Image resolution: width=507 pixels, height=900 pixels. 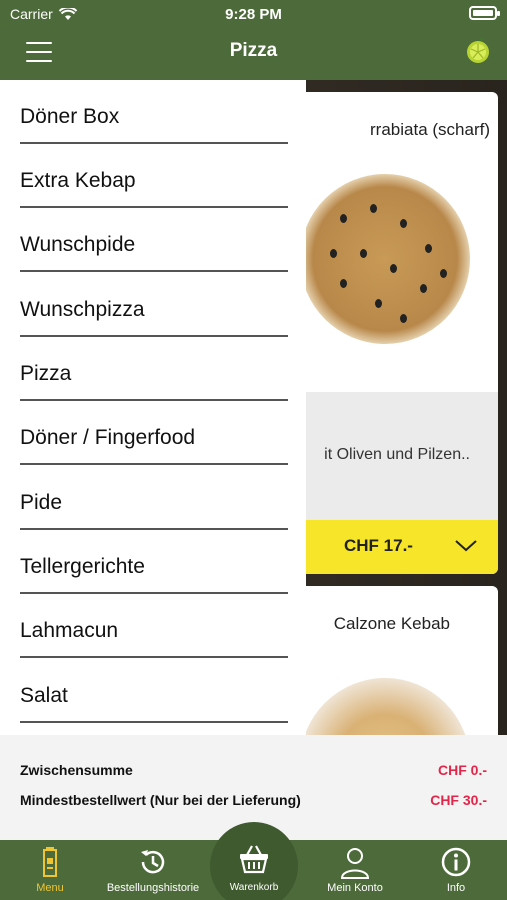 I want to click on menu-item-label: Pizza, so click(x=46, y=373).